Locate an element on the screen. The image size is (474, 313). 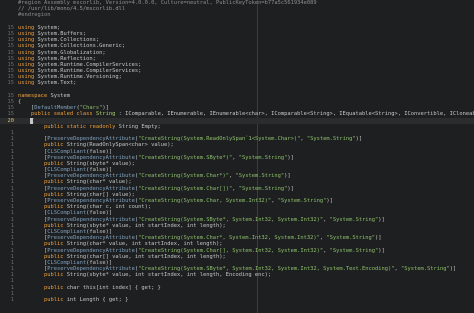
code-token: System.Globalization; is located at coordinates (71, 52).